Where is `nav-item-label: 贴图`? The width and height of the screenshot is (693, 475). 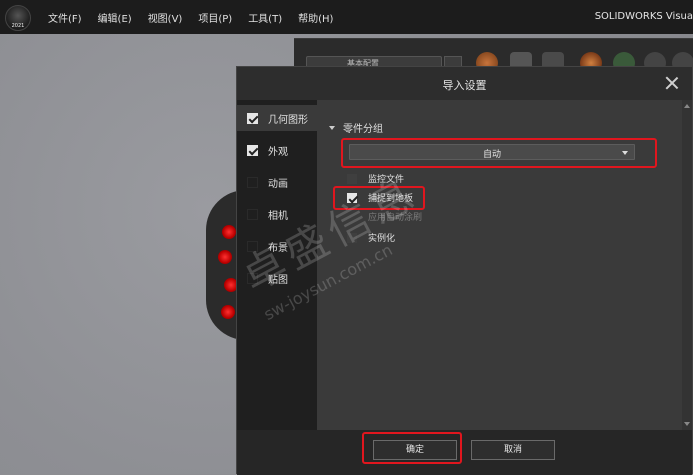 nav-item-label: 贴图 is located at coordinates (278, 280).